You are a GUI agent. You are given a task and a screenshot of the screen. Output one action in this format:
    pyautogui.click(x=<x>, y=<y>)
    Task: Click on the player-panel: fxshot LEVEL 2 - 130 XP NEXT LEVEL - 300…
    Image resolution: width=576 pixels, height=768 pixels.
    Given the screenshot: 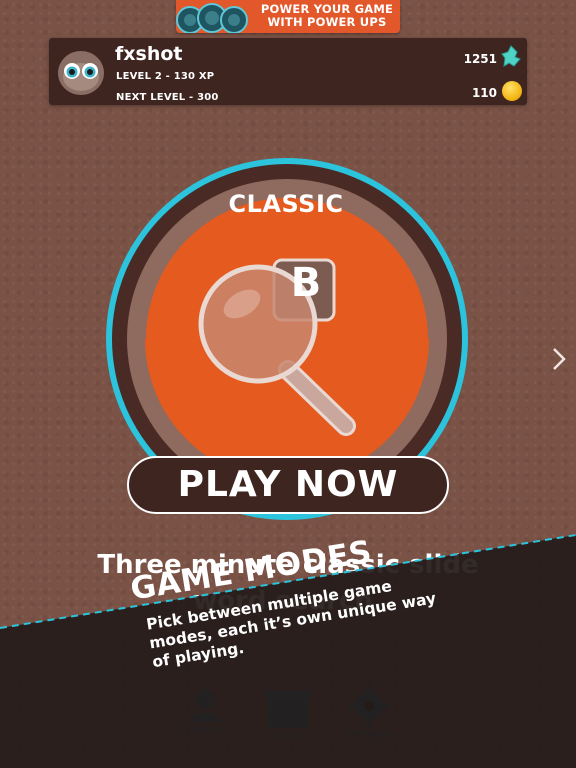 What is the action you would take?
    pyautogui.click(x=288, y=71)
    